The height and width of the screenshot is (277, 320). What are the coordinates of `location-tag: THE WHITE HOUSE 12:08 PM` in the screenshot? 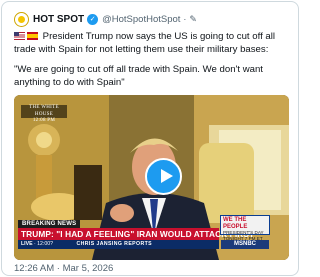 It's located at (44, 114).